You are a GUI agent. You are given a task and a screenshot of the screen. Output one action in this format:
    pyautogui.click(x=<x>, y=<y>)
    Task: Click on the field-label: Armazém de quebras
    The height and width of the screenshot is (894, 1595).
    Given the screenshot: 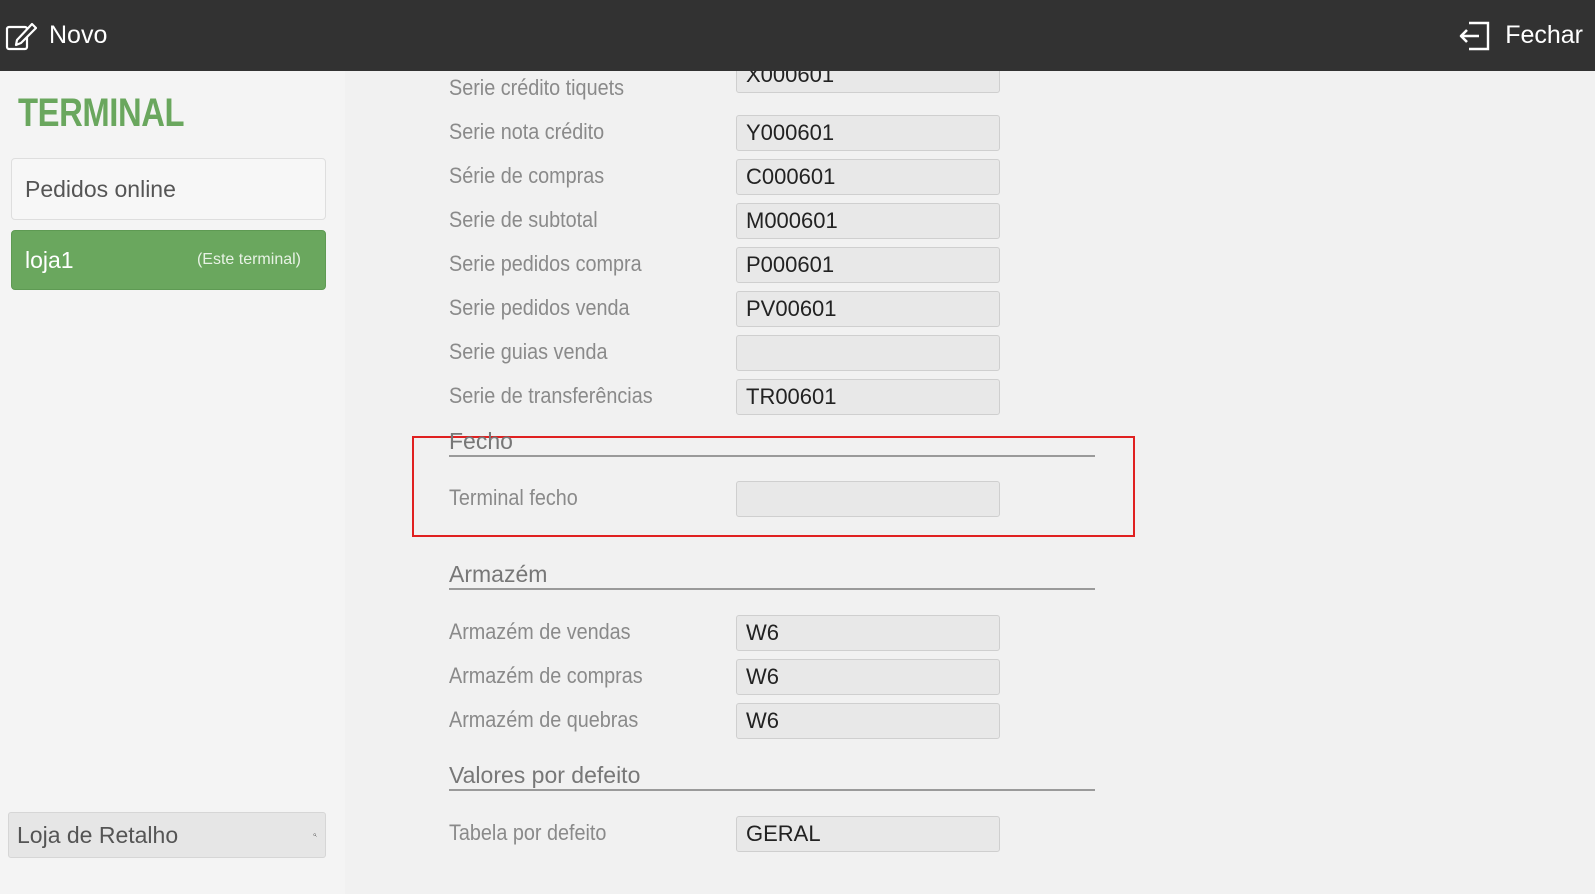 What is the action you would take?
    pyautogui.click(x=544, y=719)
    